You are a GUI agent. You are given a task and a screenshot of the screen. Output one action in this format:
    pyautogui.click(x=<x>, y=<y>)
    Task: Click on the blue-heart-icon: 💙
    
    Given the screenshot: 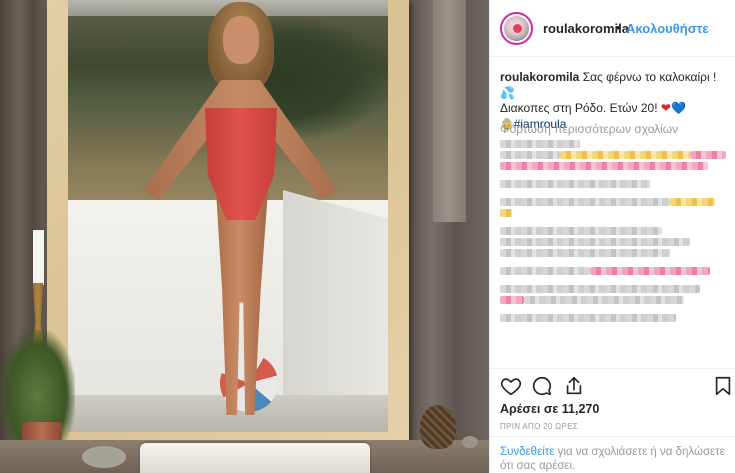 What is the action you would take?
    pyautogui.click(x=678, y=108)
    